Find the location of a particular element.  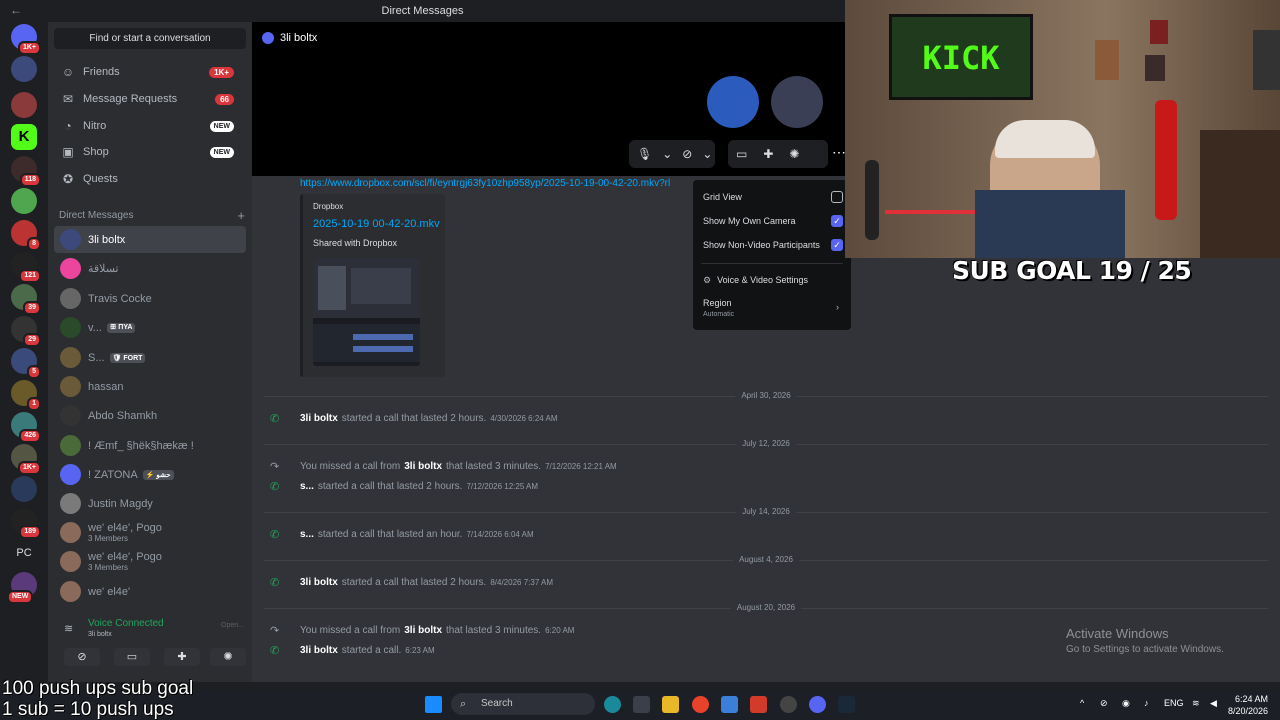

friends-icon: ☺ is located at coordinates (68, 72).